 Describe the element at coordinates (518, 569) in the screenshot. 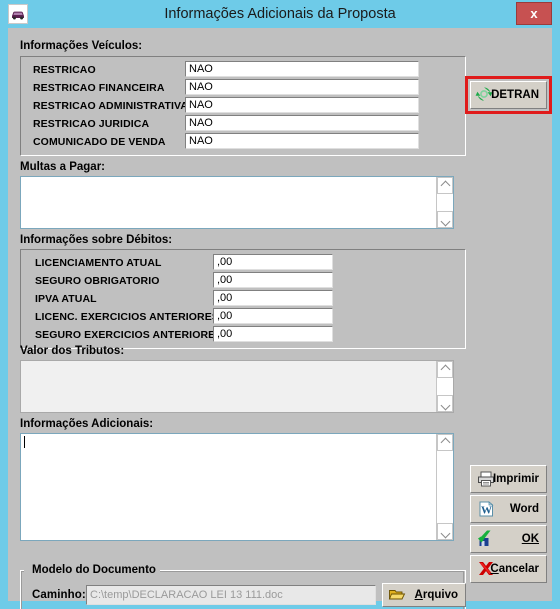

I see `cancelar-rest: ancelar` at that location.